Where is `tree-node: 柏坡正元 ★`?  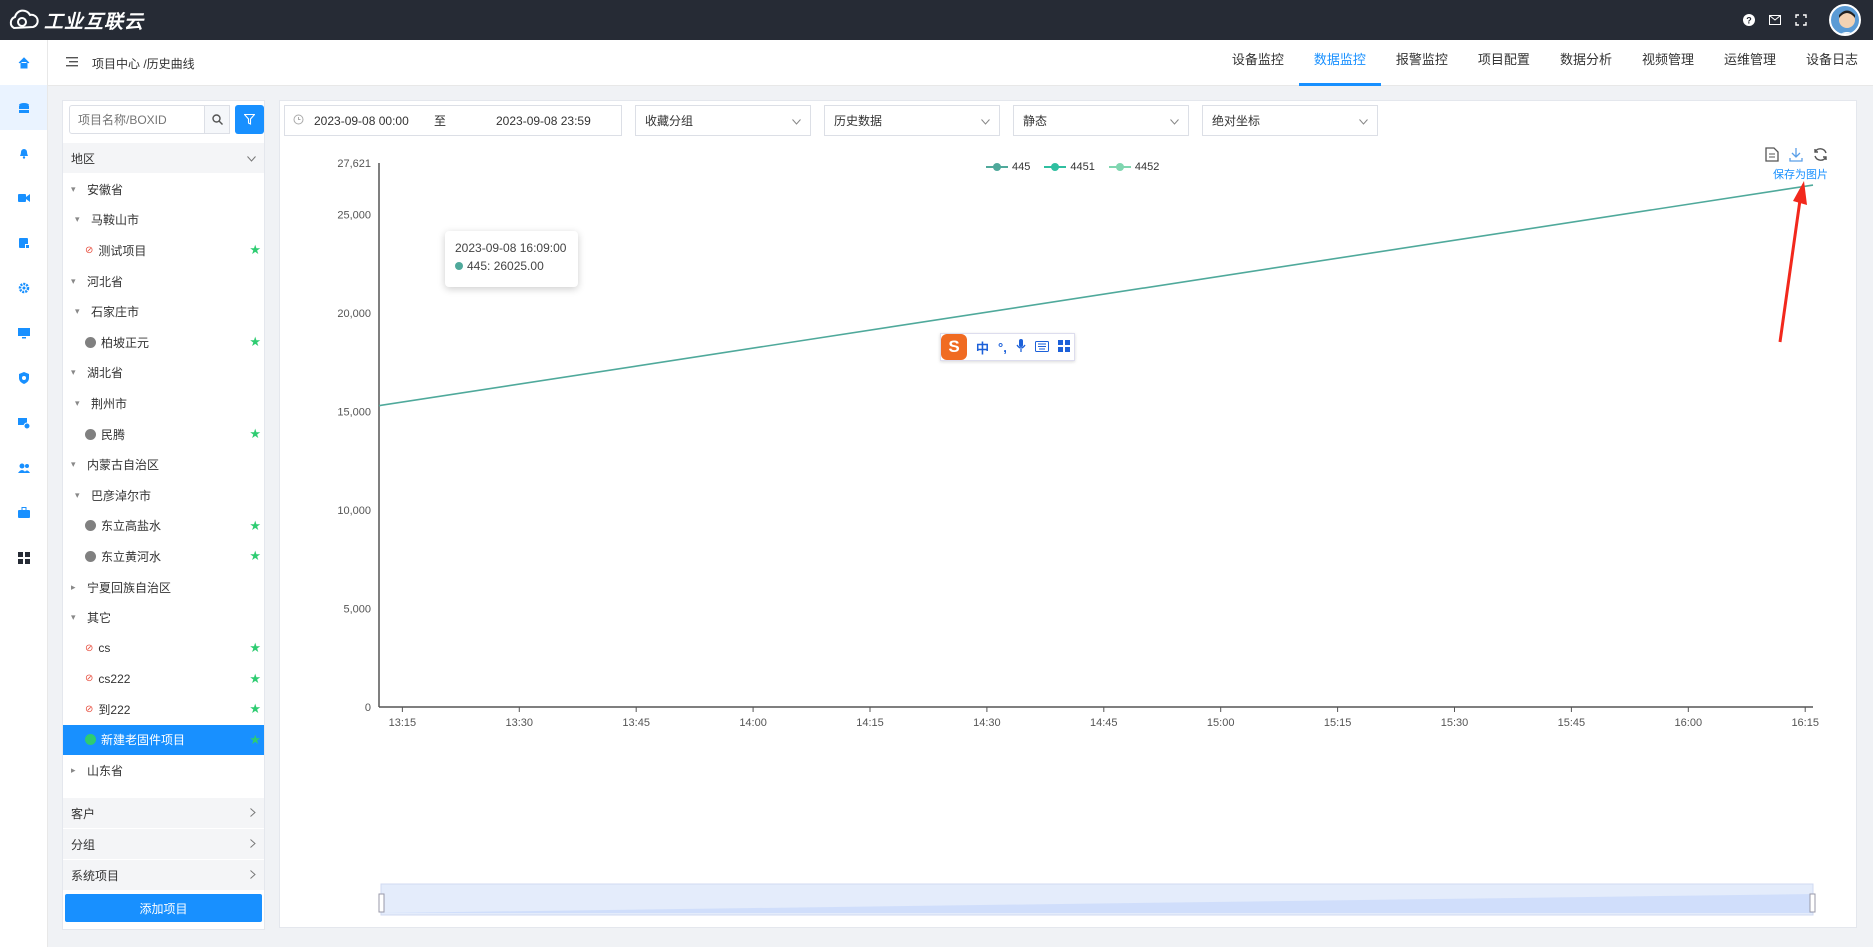
tree-node: 柏坡正元 ★ is located at coordinates (163, 342).